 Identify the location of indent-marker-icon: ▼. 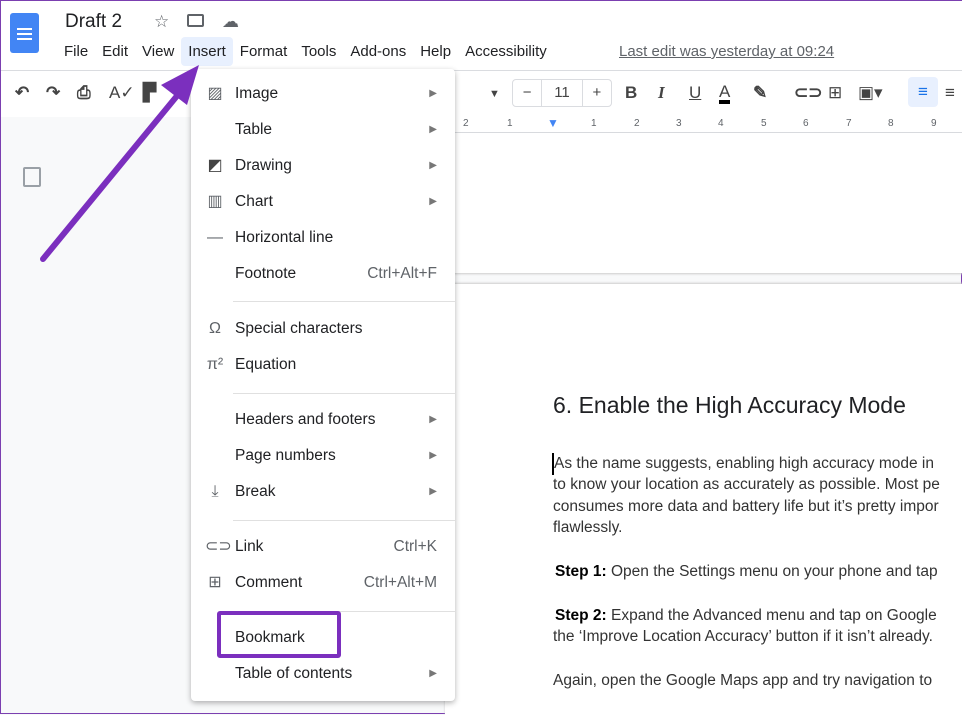
(553, 123).